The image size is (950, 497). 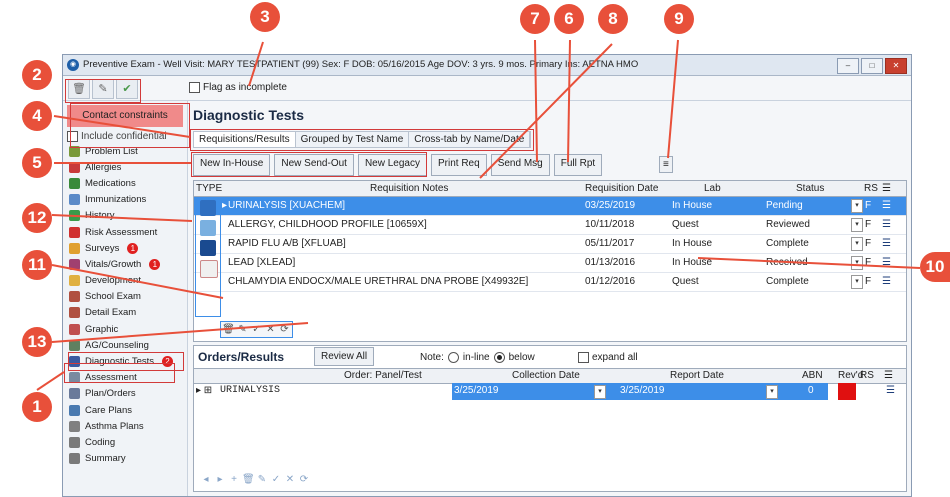 What do you see at coordinates (37, 407) in the screenshot?
I see `callout-1: 1` at bounding box center [37, 407].